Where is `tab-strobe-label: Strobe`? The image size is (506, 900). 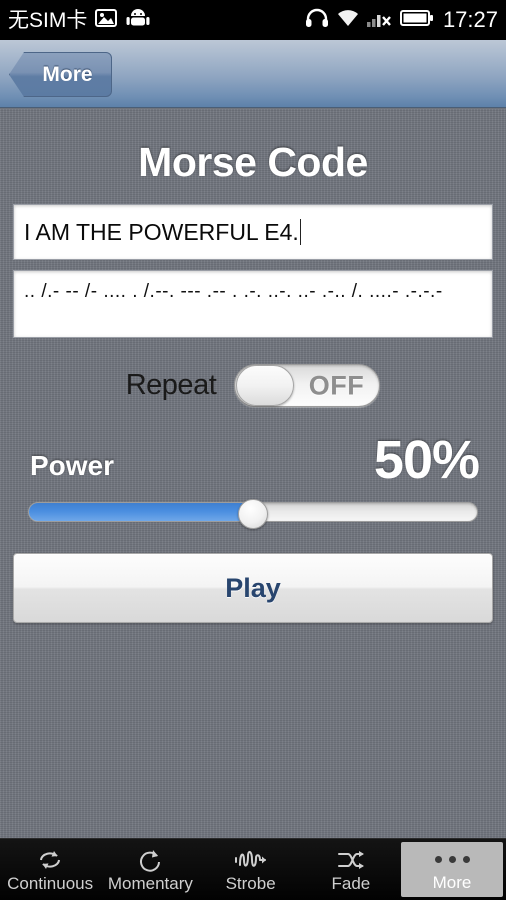 tab-strobe-label: Strobe is located at coordinates (250, 883).